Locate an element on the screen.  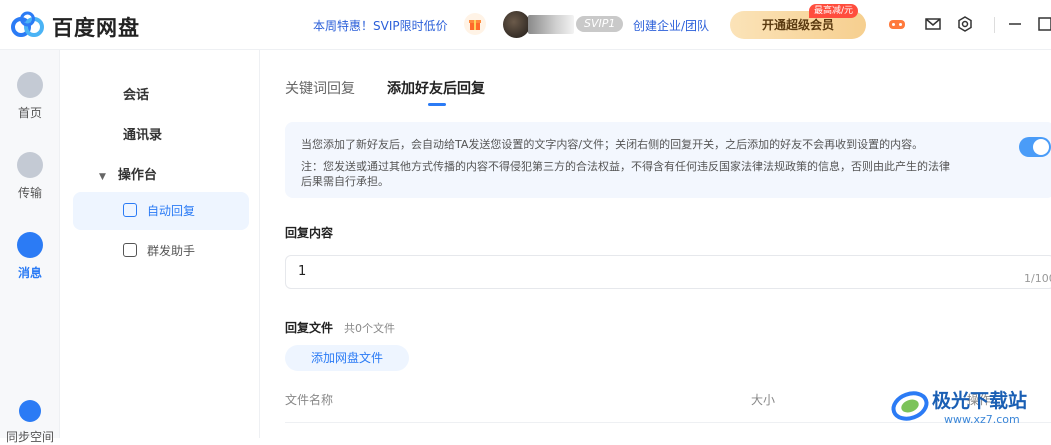
rail-item-label: 首页 is located at coordinates (29, 113).